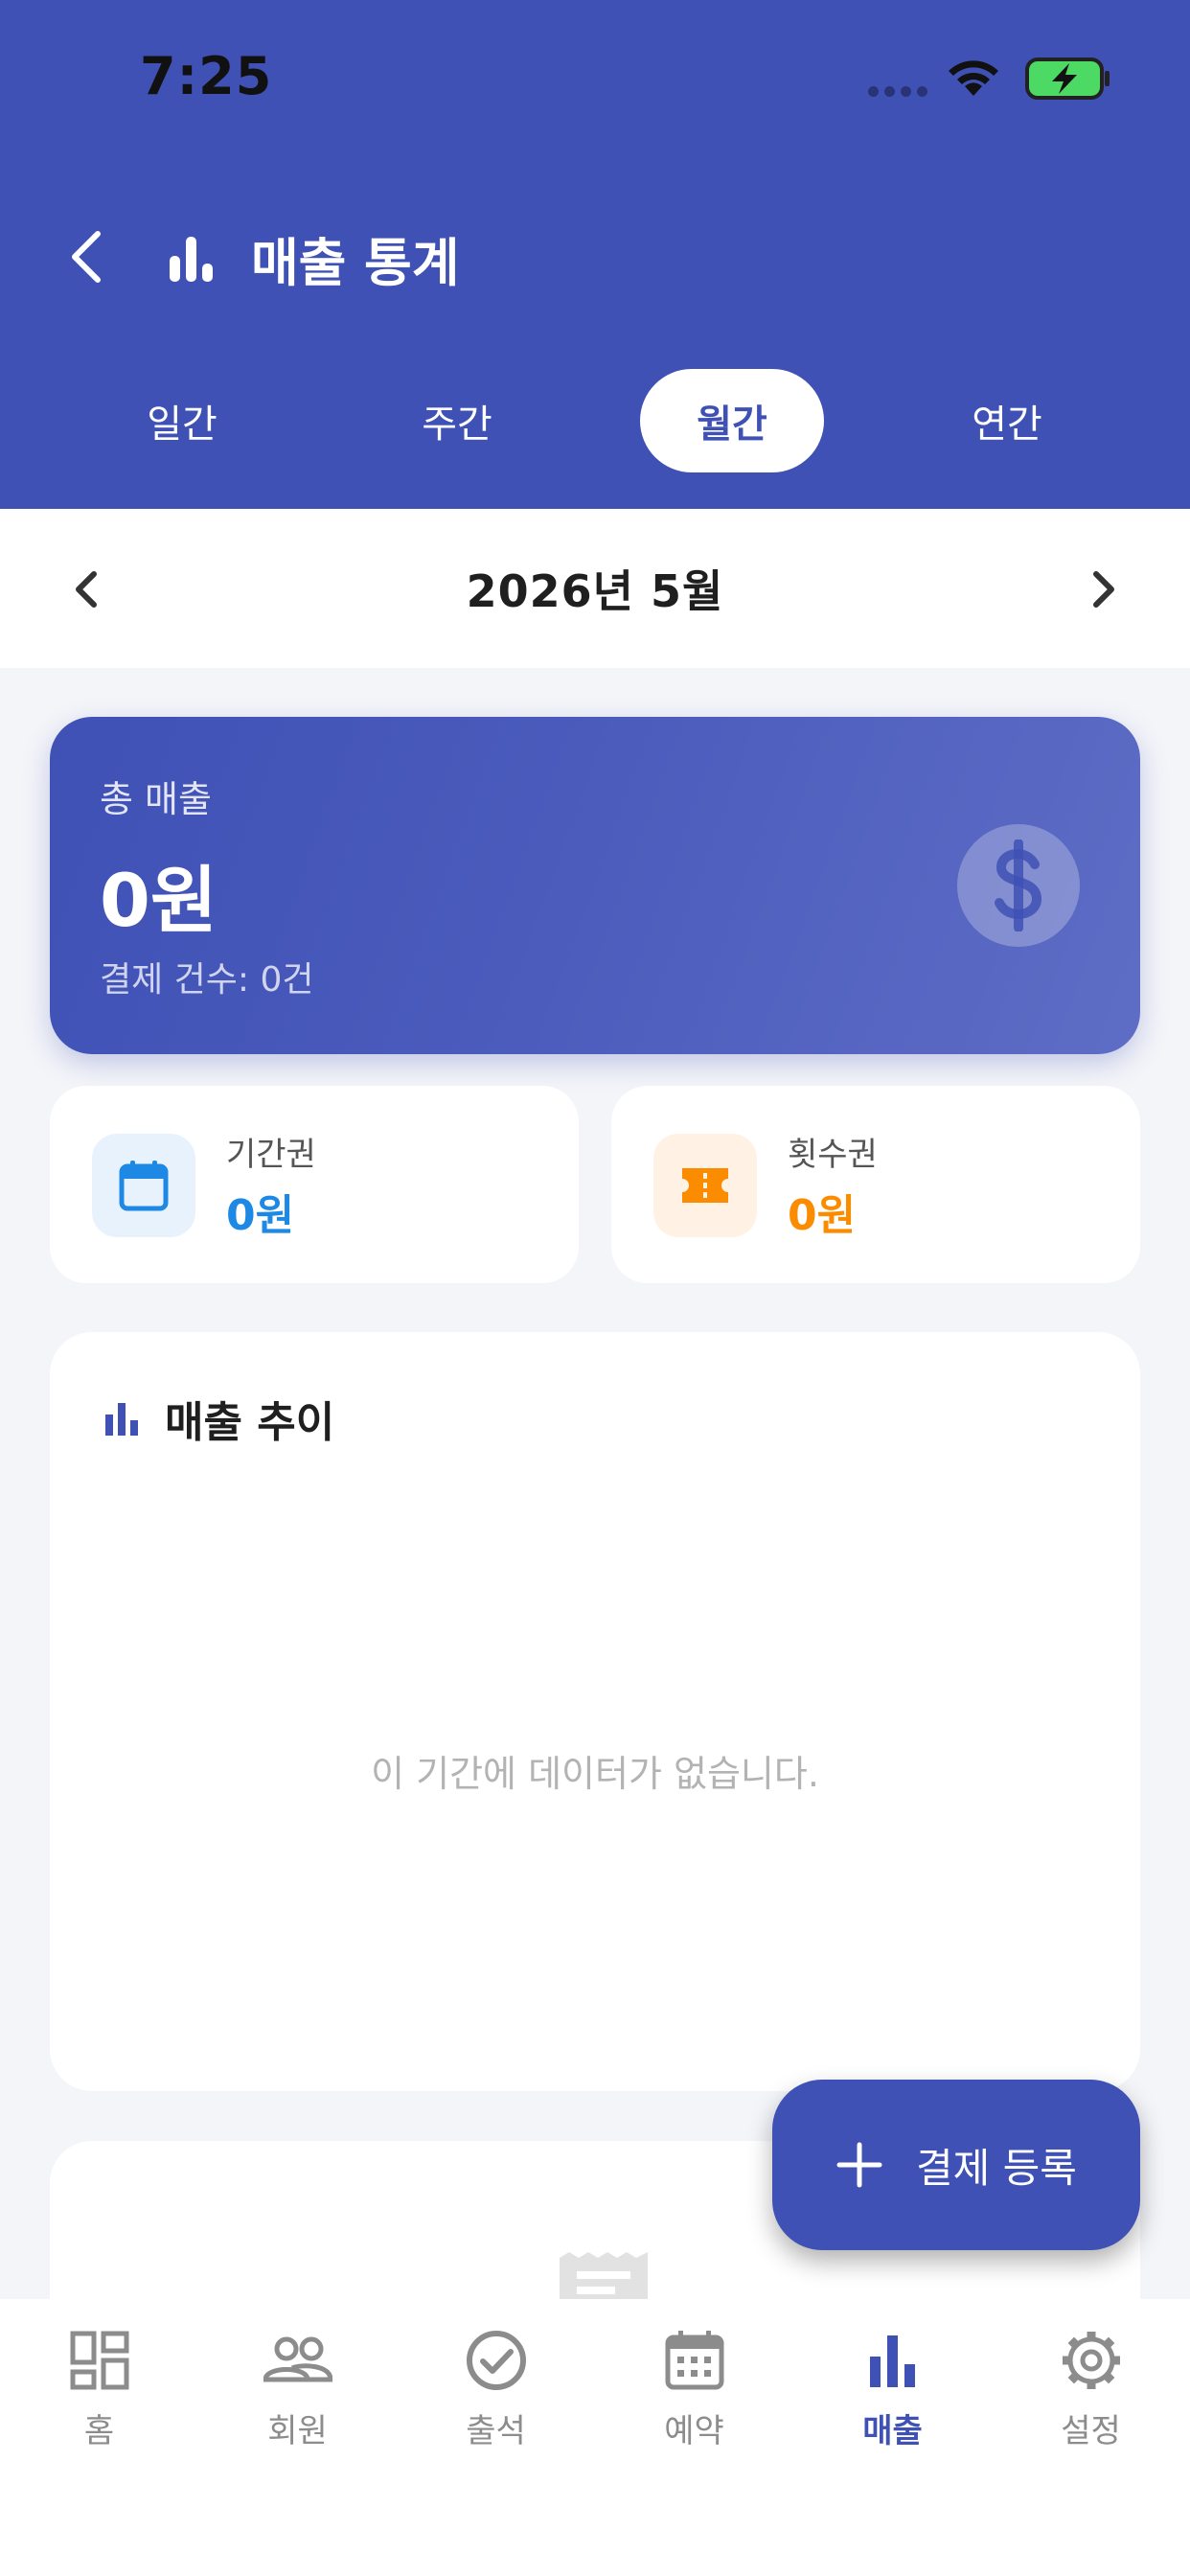  What do you see at coordinates (595, 591) in the screenshot?
I see `current-period: 2026년 5월` at bounding box center [595, 591].